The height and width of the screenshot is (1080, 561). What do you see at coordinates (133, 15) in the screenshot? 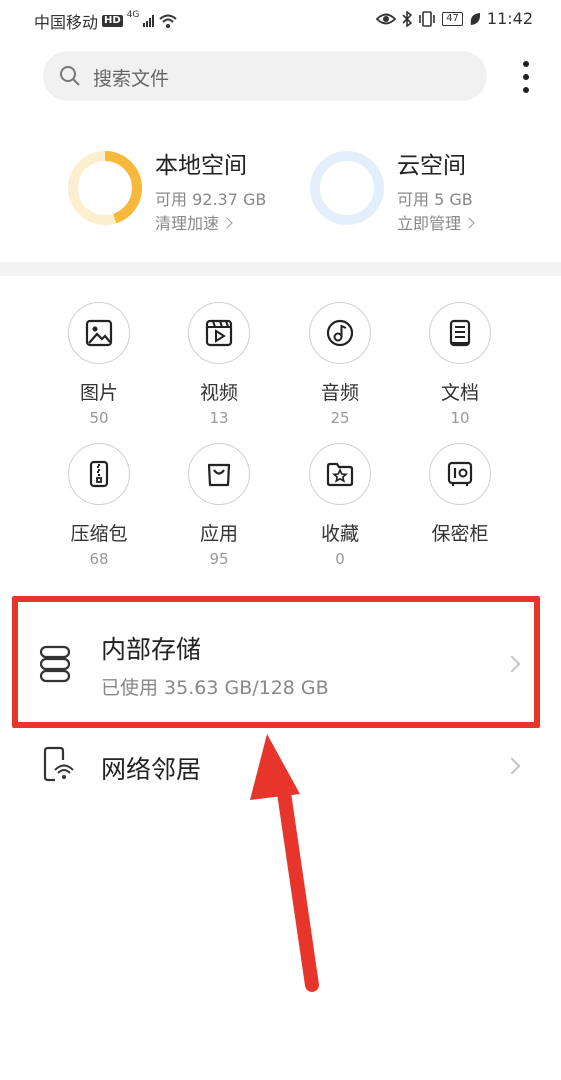
I see `network-type: 4G` at bounding box center [133, 15].